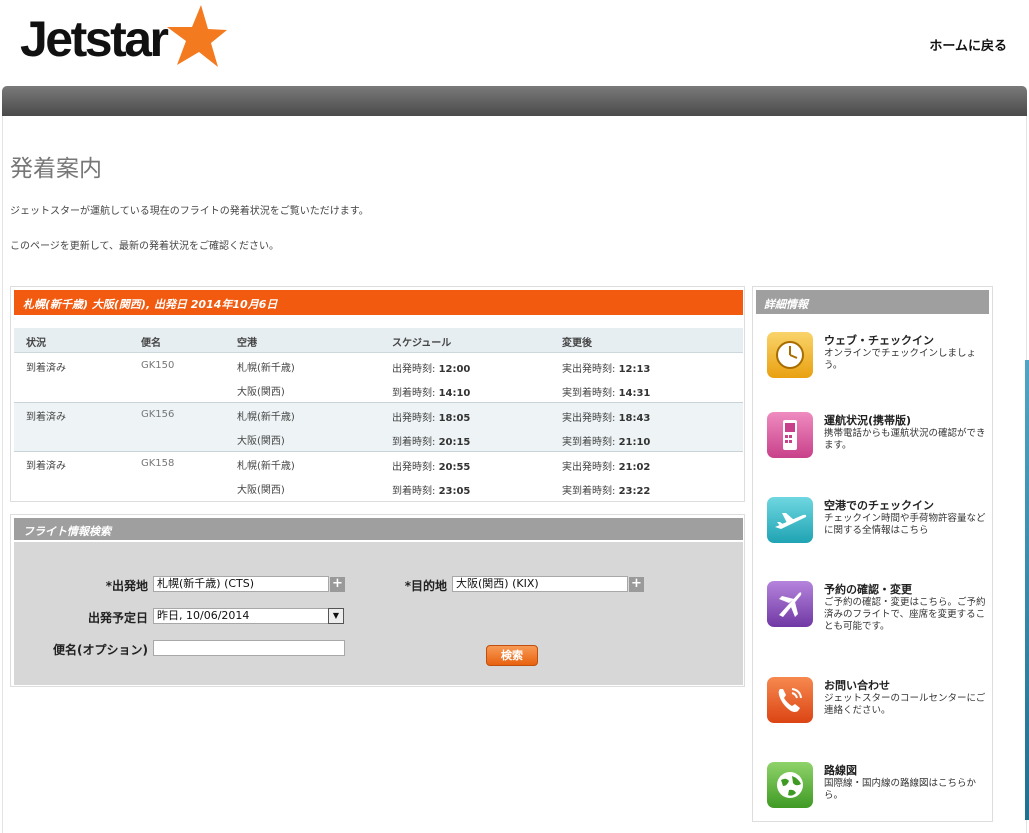 Image resolution: width=1029 pixels, height=833 pixels. Describe the element at coordinates (249, 648) in the screenshot. I see `flight-number-input` at that location.